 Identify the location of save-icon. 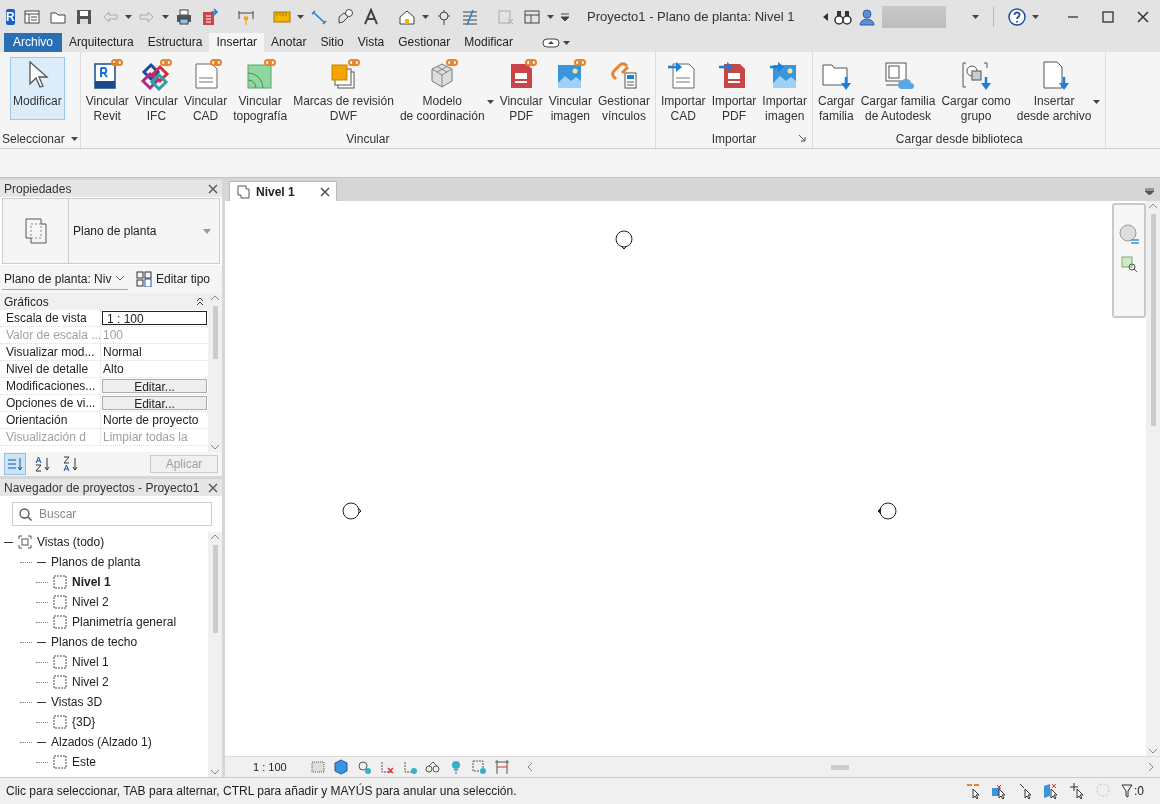
(83, 16).